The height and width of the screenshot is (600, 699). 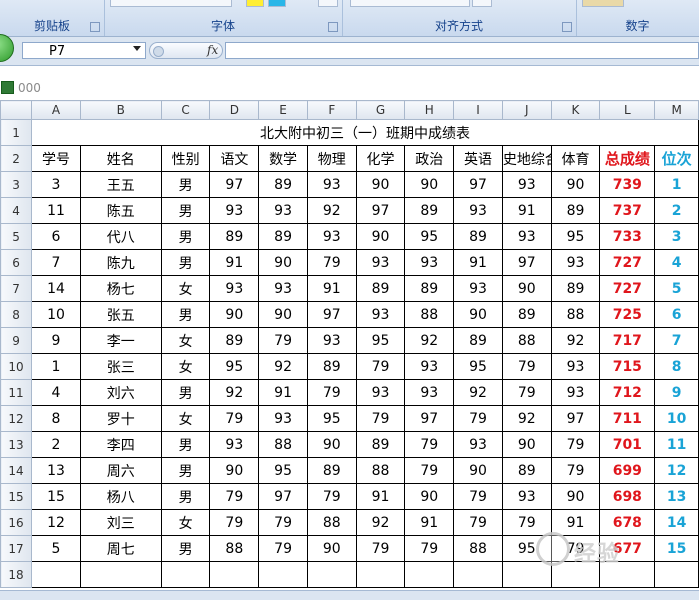 I want to click on row-header: 15, so click(x=16, y=496).